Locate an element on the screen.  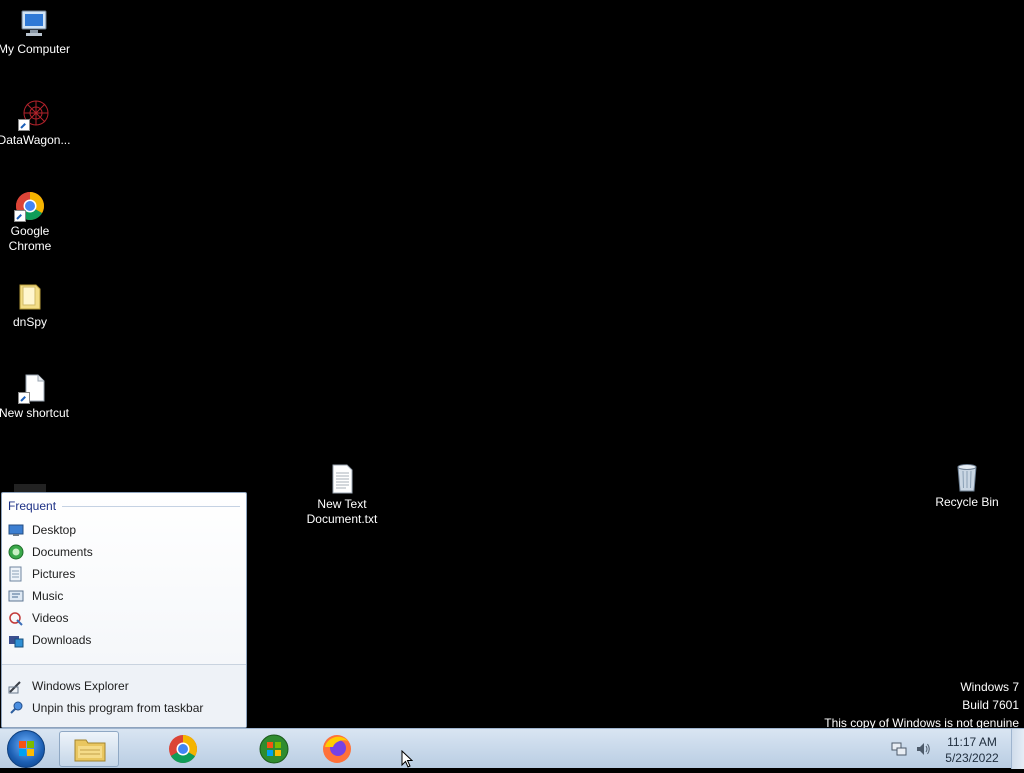
desktop-icon-label: New shortcut is located at coordinates (35, 413).